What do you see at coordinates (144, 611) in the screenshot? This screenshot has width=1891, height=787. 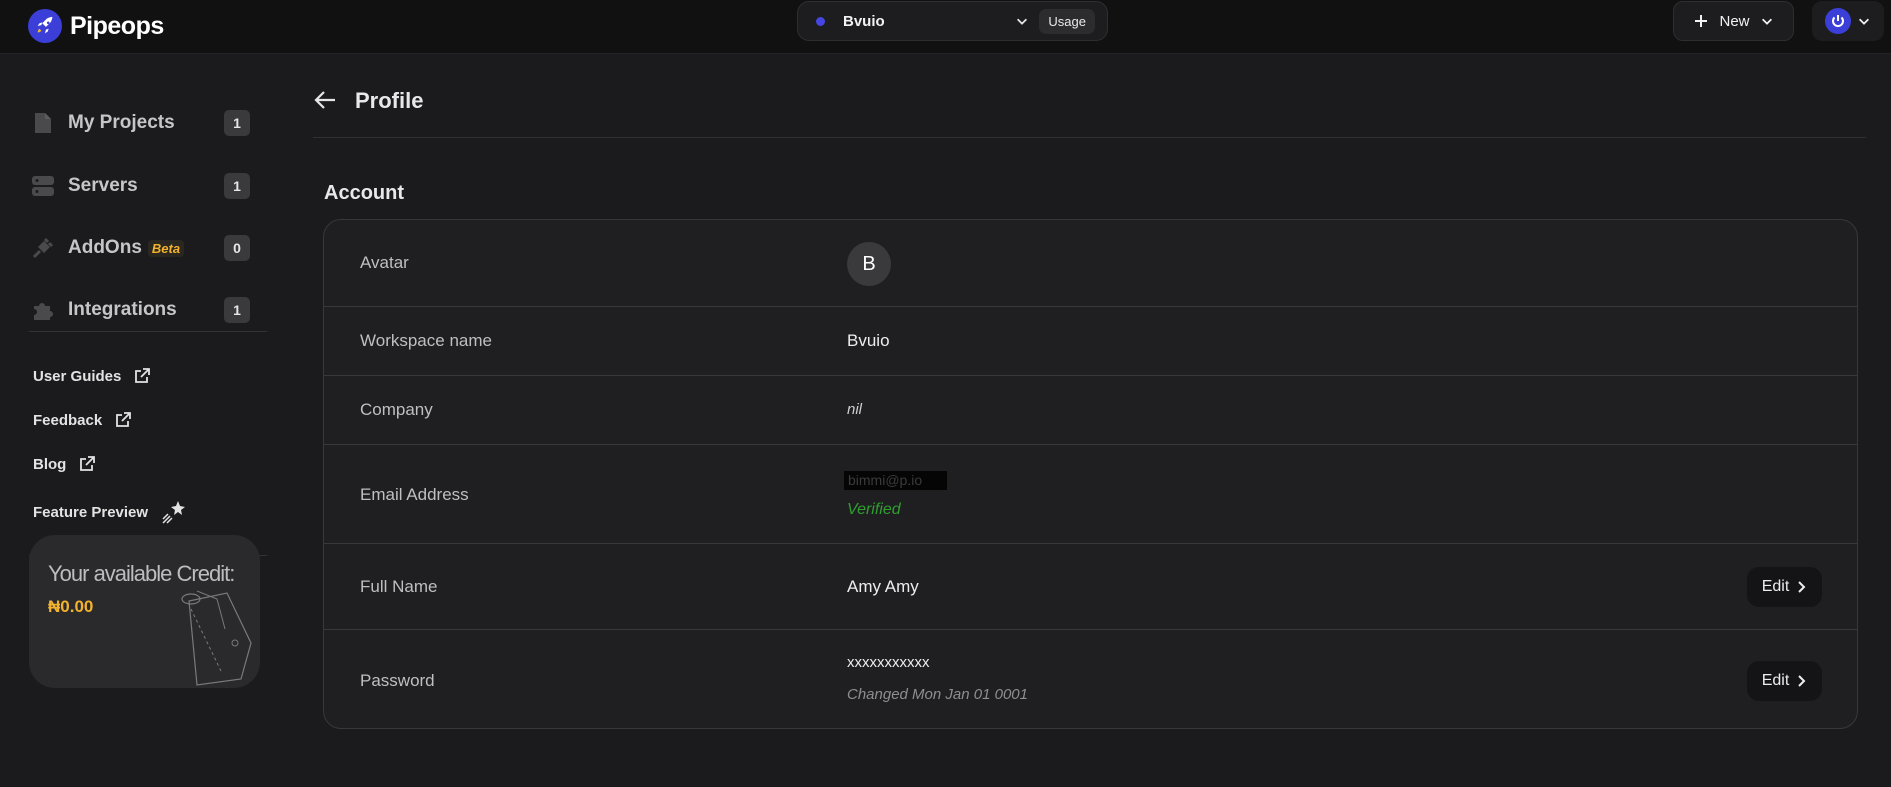 I see `credit-card: Your available Credit: ₦0.00` at bounding box center [144, 611].